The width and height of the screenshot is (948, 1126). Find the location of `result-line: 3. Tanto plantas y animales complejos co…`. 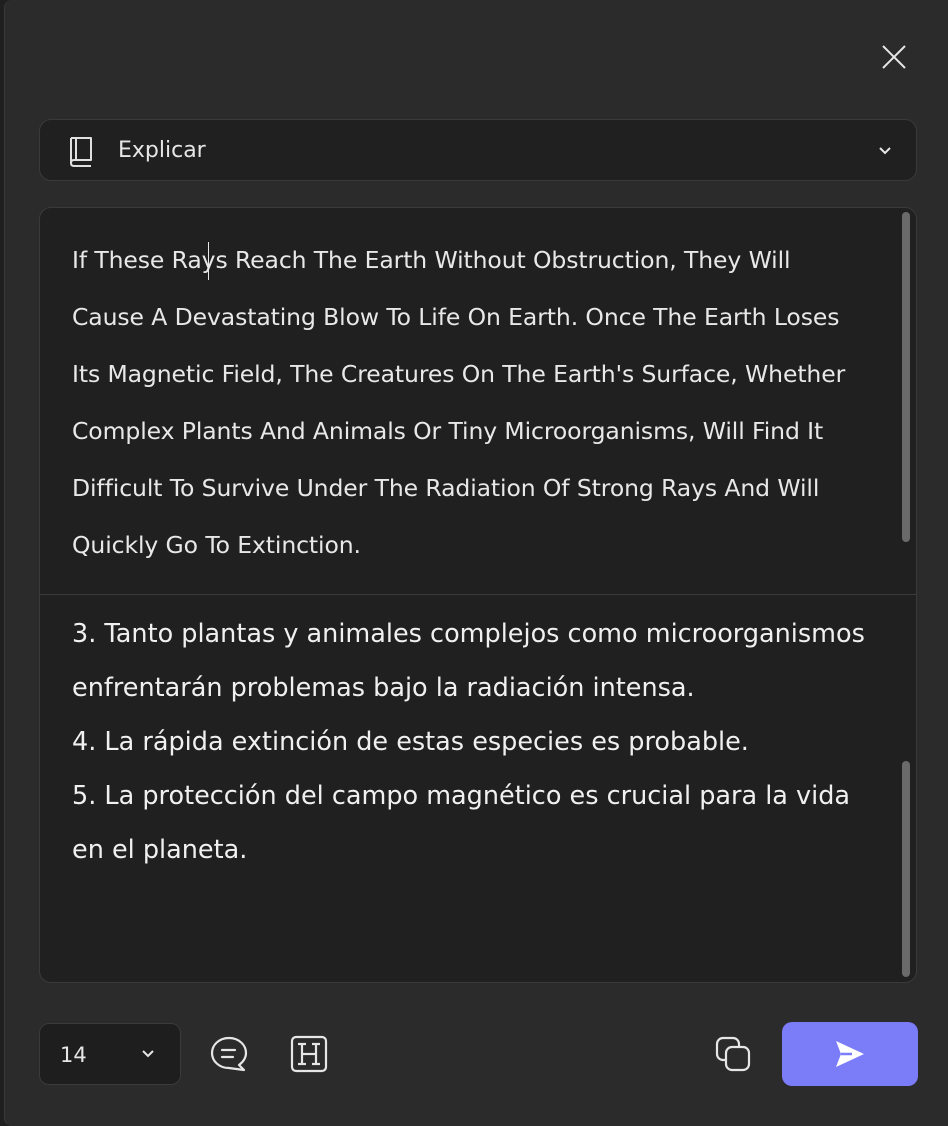

result-line: 3. Tanto plantas y animales complejos co… is located at coordinates (473, 661).